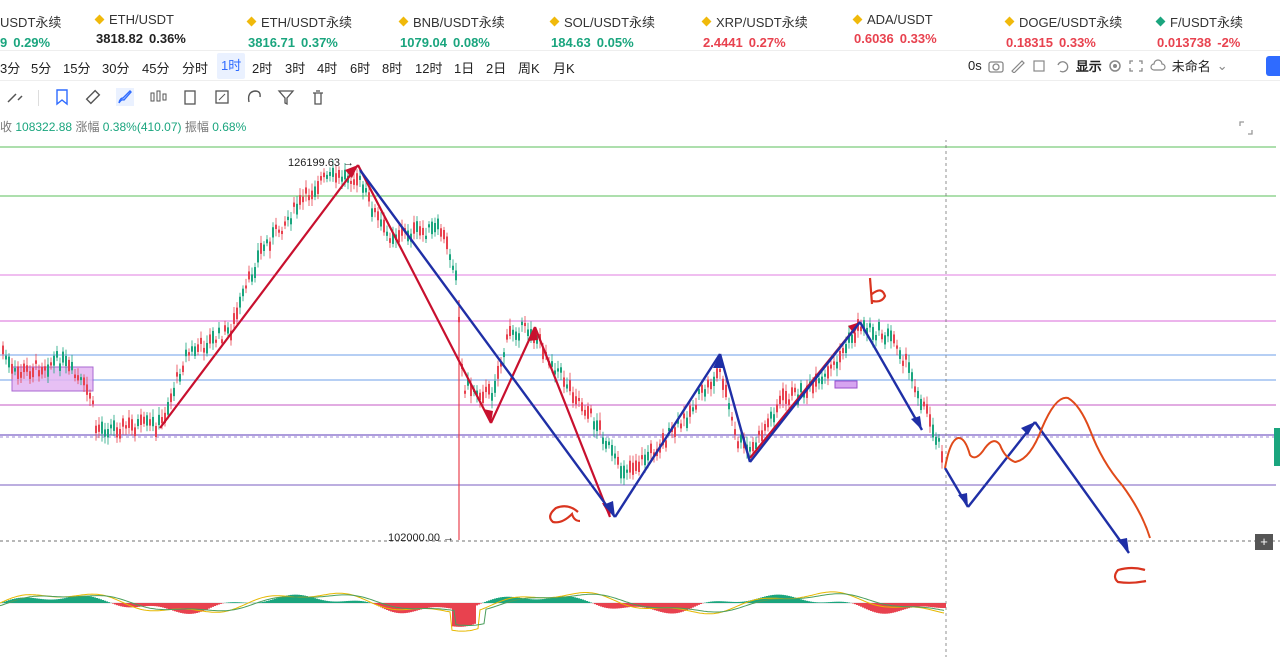  What do you see at coordinates (327, 67) in the screenshot?
I see `timeframe-4h: 4时` at bounding box center [327, 67].